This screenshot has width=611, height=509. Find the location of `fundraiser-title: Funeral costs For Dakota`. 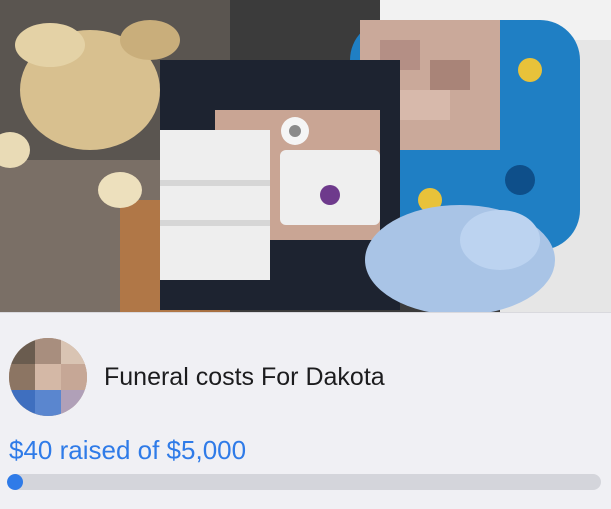

fundraiser-title: Funeral costs For Dakota is located at coordinates (244, 377).